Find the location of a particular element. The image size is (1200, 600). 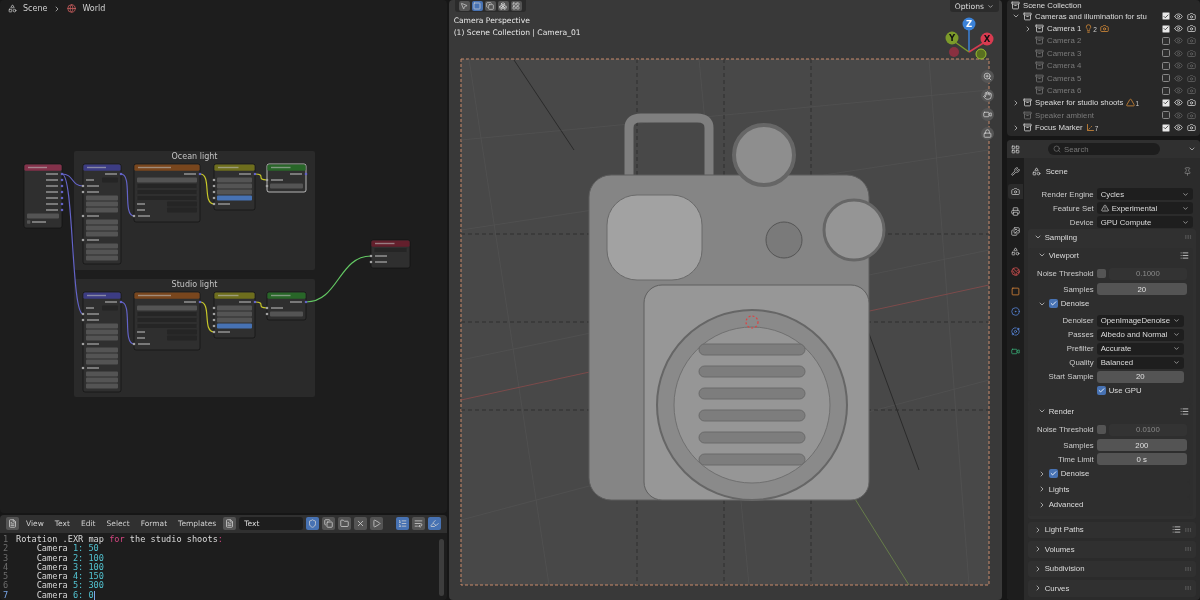

highlighter-icon is located at coordinates (434, 524).